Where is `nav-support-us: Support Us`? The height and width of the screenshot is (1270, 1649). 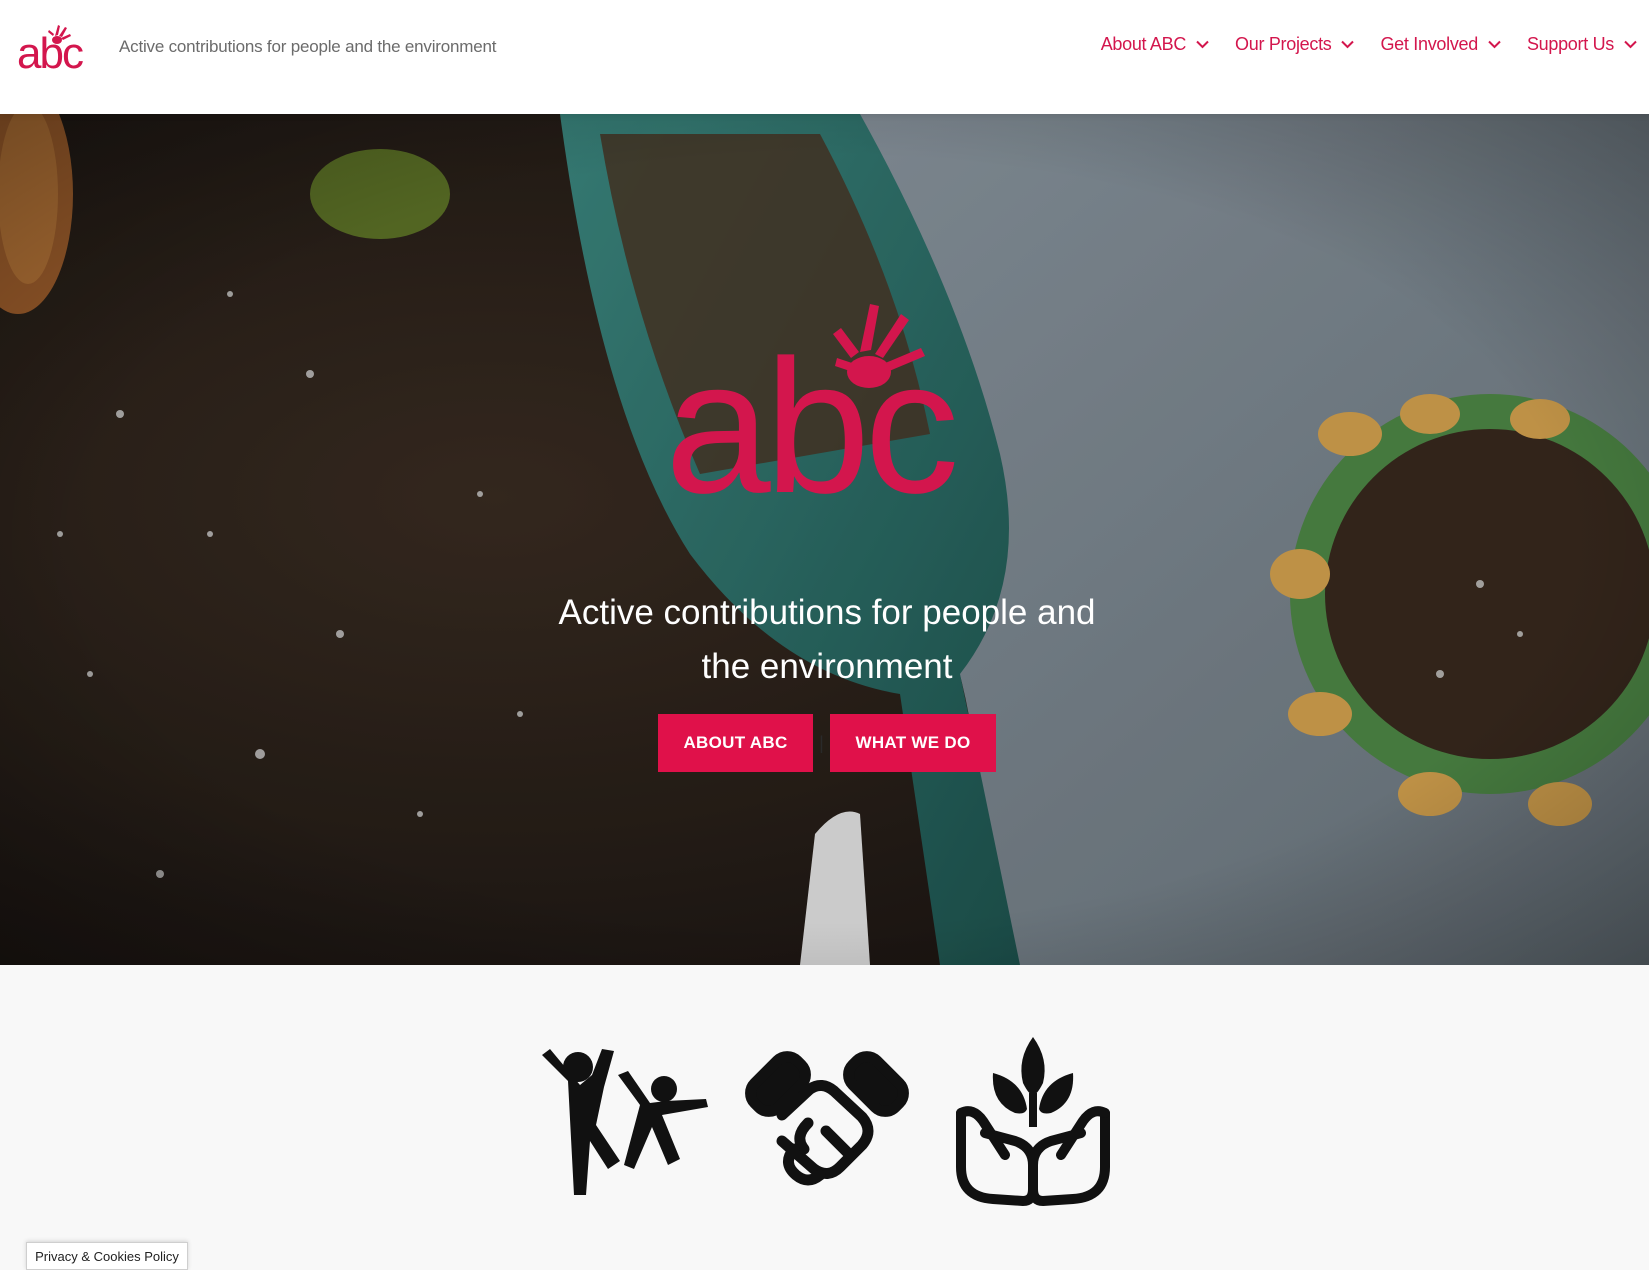 nav-support-us: Support Us is located at coordinates (1582, 44).